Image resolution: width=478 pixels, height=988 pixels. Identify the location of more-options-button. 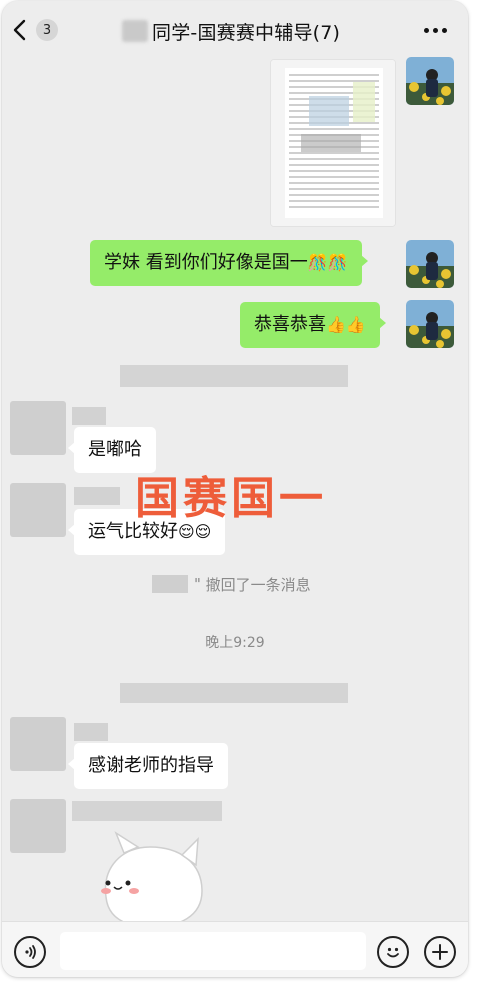
(435, 30).